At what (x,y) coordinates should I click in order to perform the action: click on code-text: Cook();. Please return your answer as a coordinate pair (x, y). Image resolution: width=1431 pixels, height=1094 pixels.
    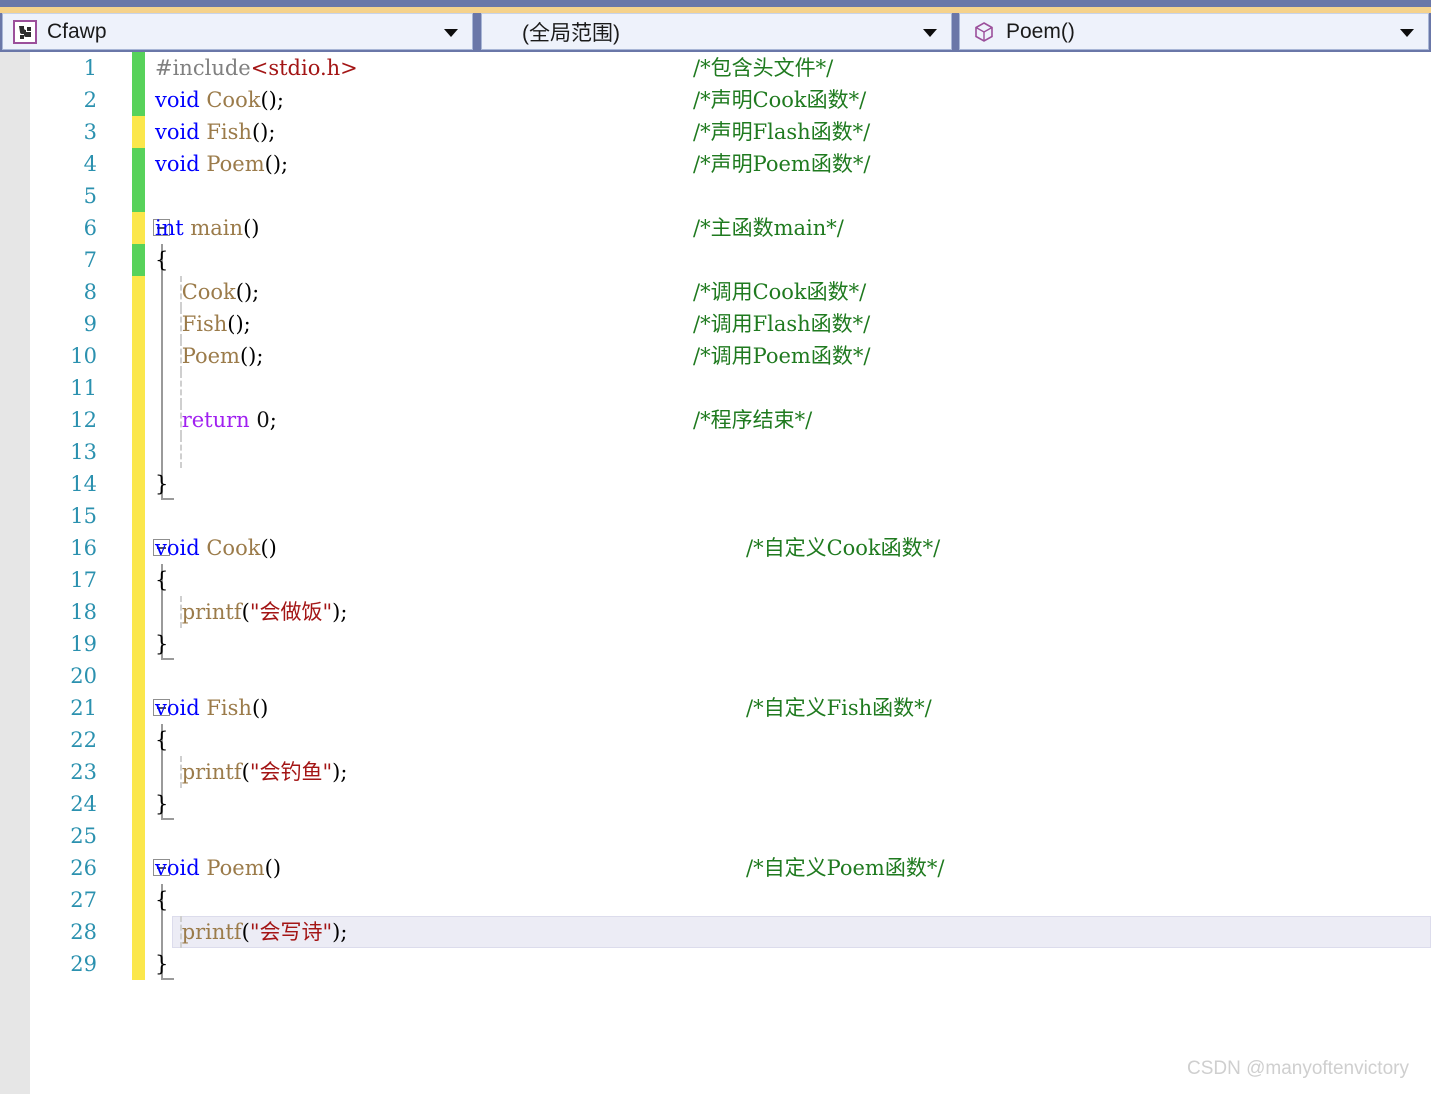
    Looking at the image, I should click on (220, 292).